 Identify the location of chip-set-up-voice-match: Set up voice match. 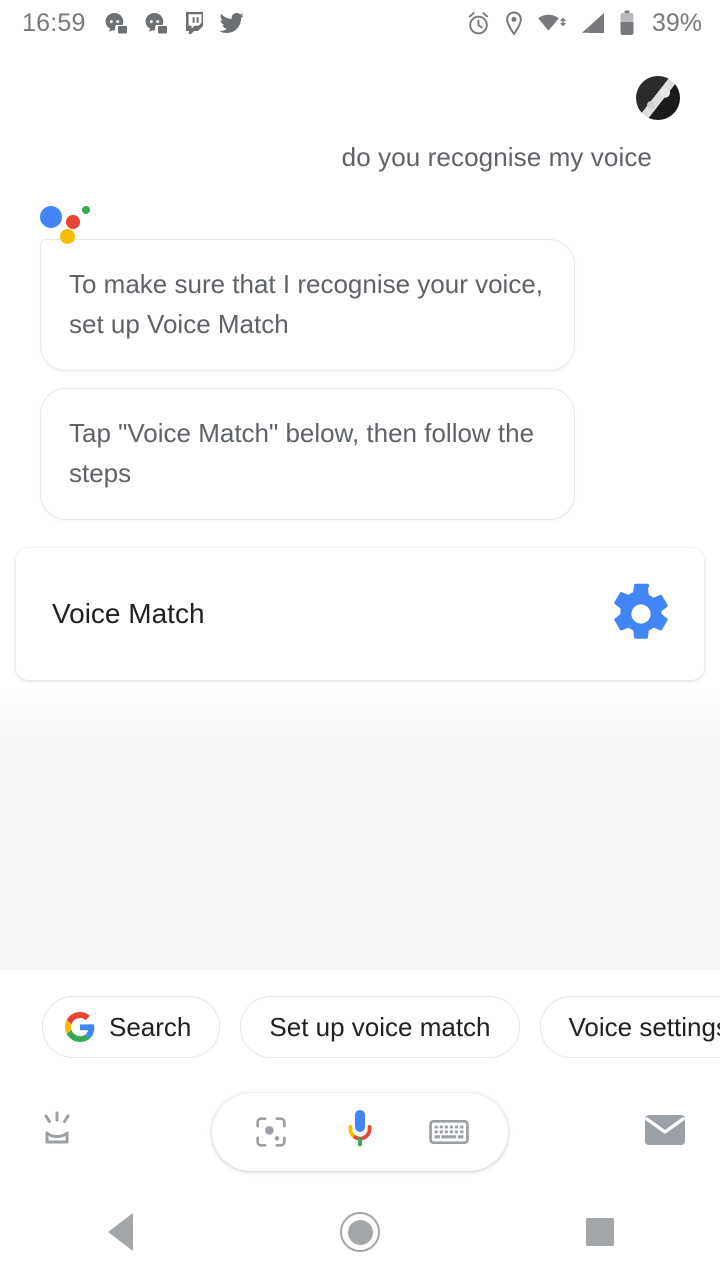
(380, 1027).